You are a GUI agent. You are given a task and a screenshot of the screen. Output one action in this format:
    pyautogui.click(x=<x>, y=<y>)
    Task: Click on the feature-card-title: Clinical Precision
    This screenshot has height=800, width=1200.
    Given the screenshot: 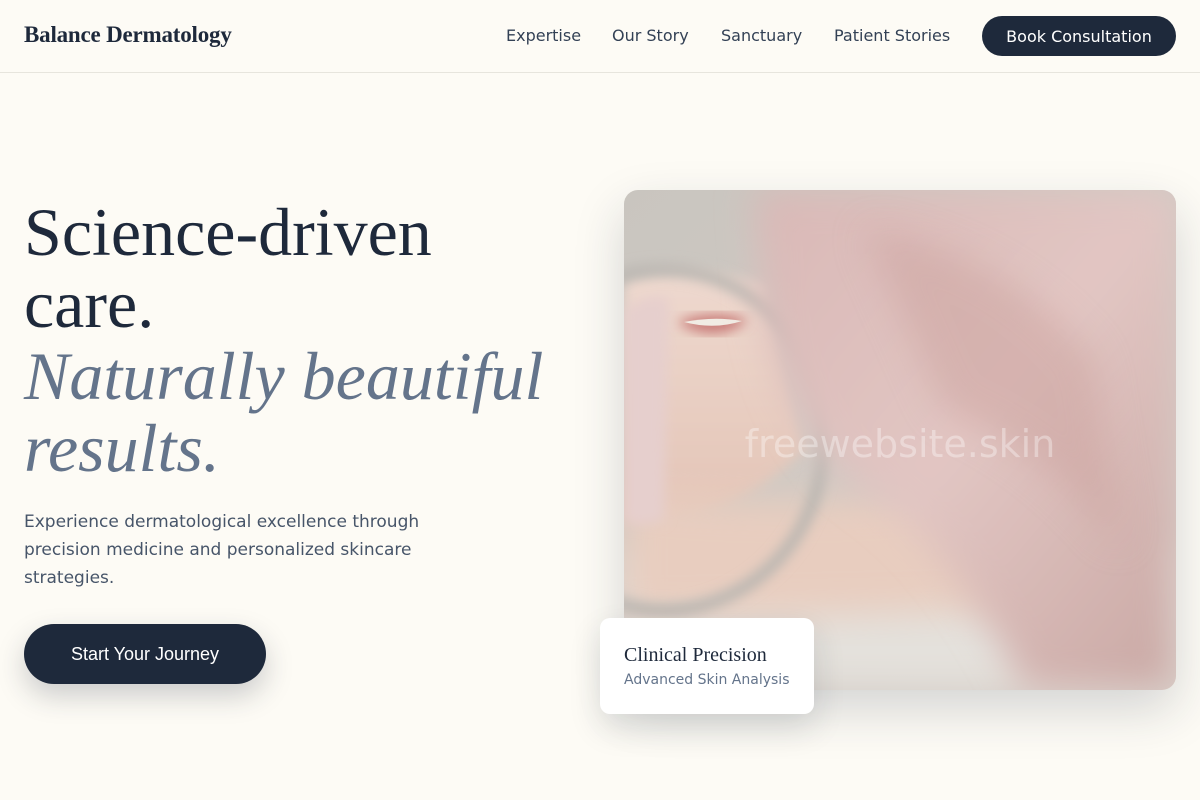 What is the action you would take?
    pyautogui.click(x=695, y=655)
    